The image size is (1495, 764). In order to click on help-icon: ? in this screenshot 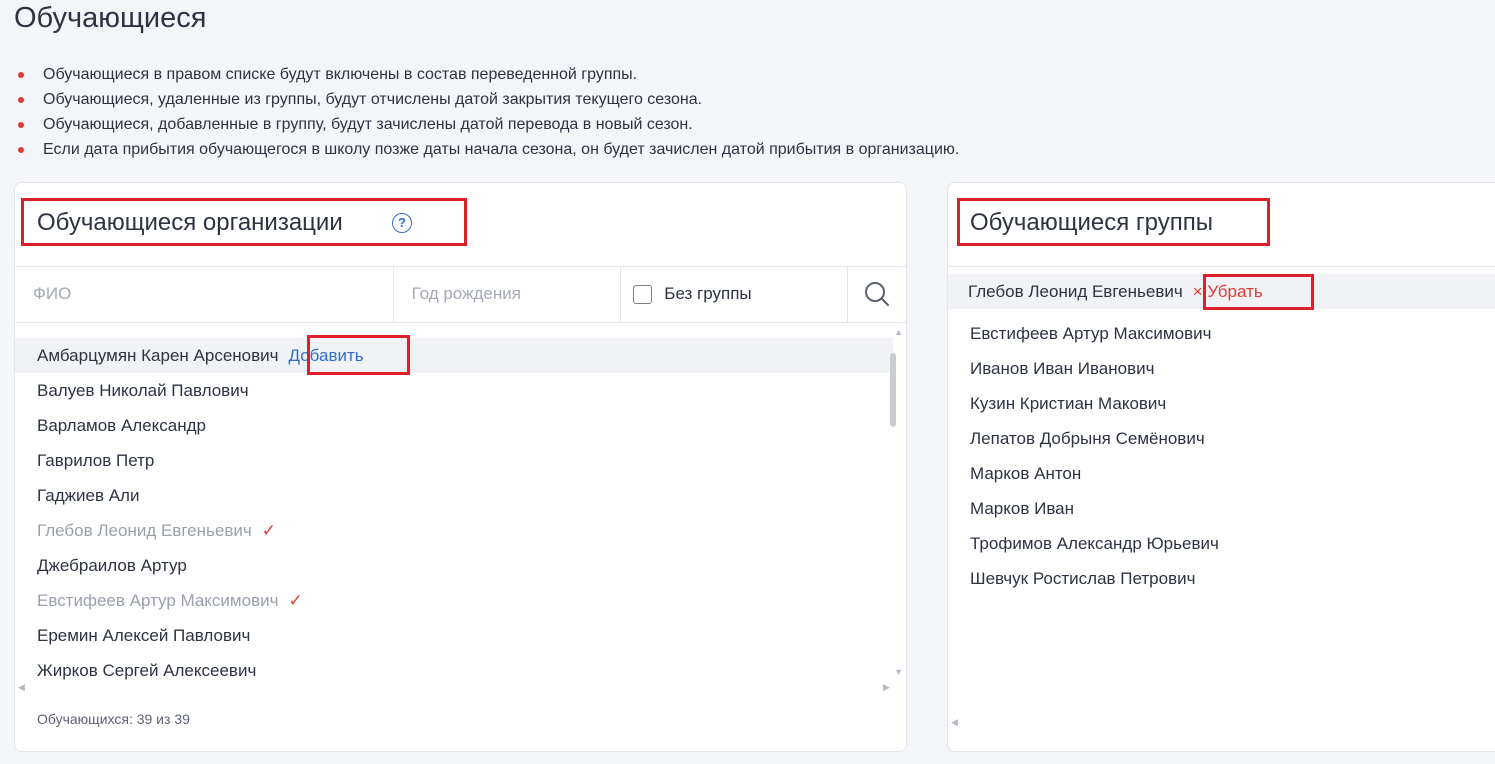, I will do `click(402, 223)`.